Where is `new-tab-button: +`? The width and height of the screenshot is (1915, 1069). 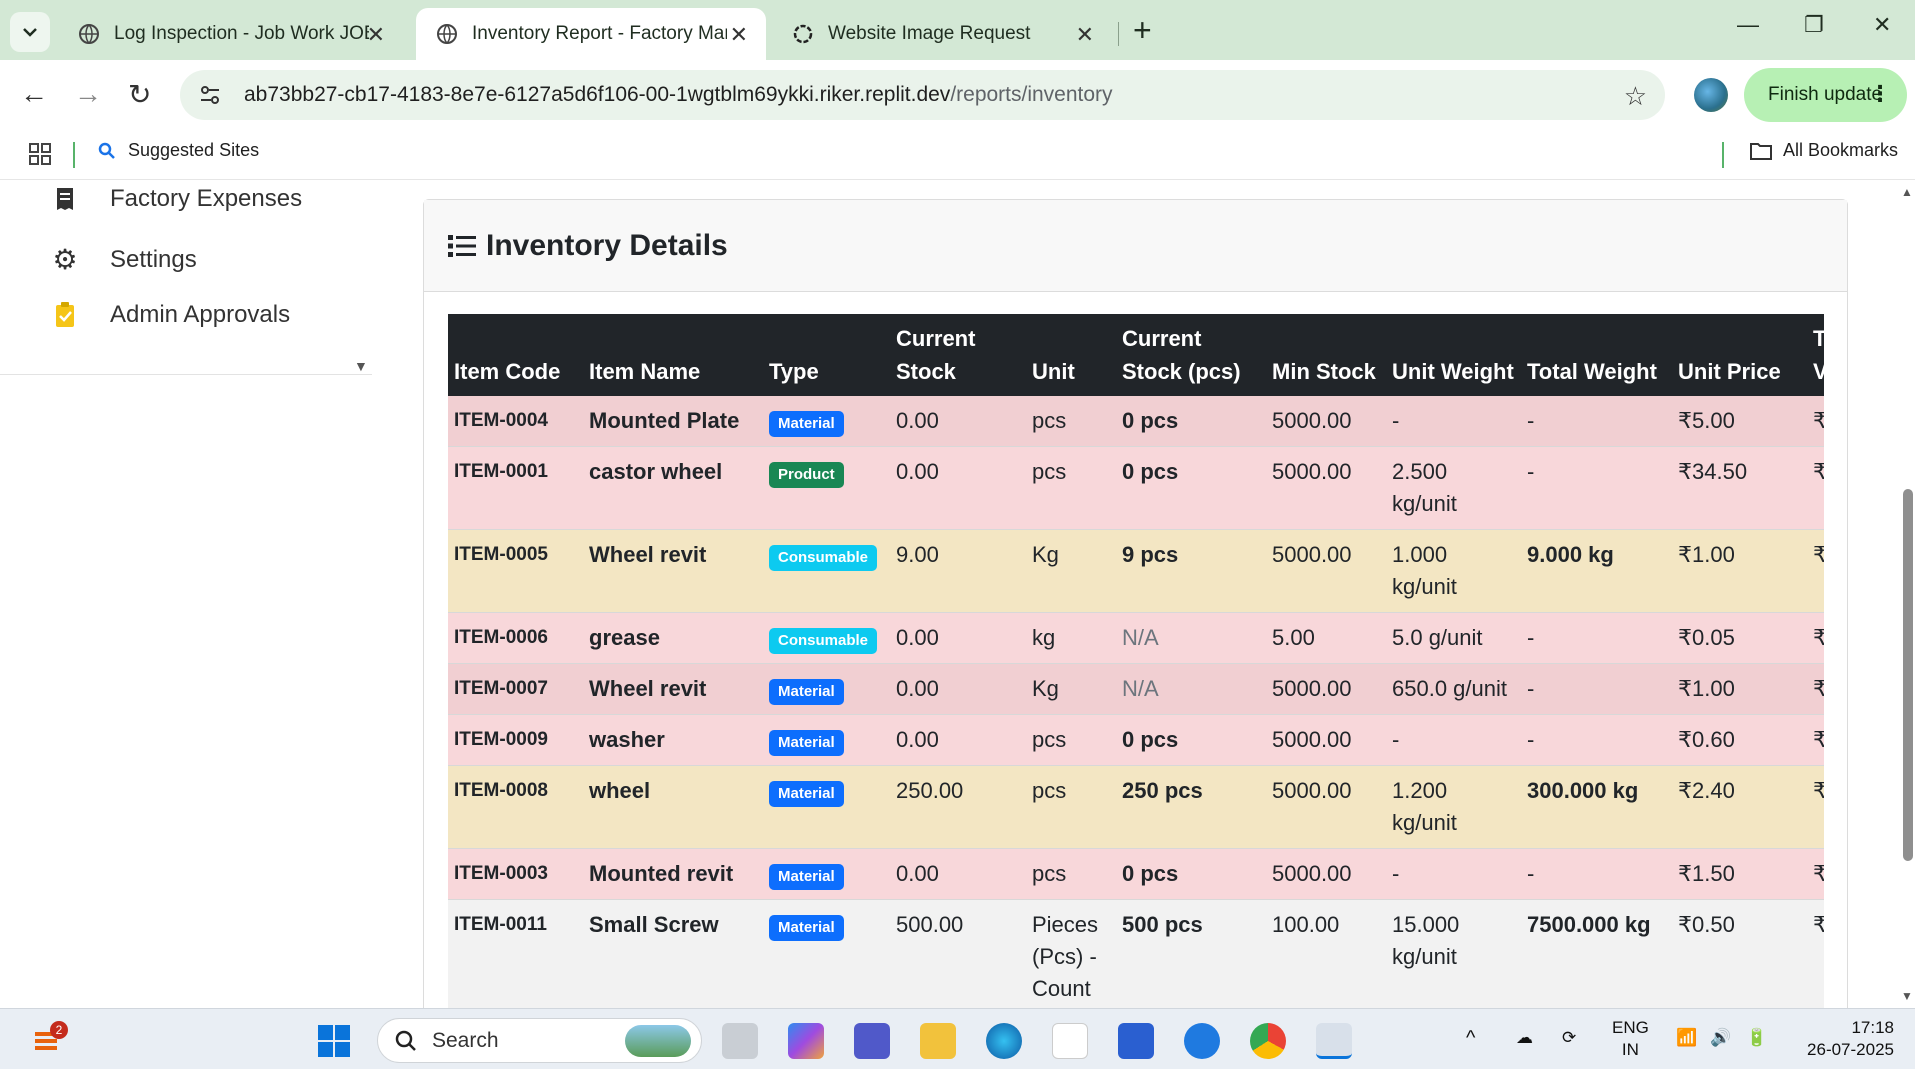 new-tab-button: + is located at coordinates (1142, 30).